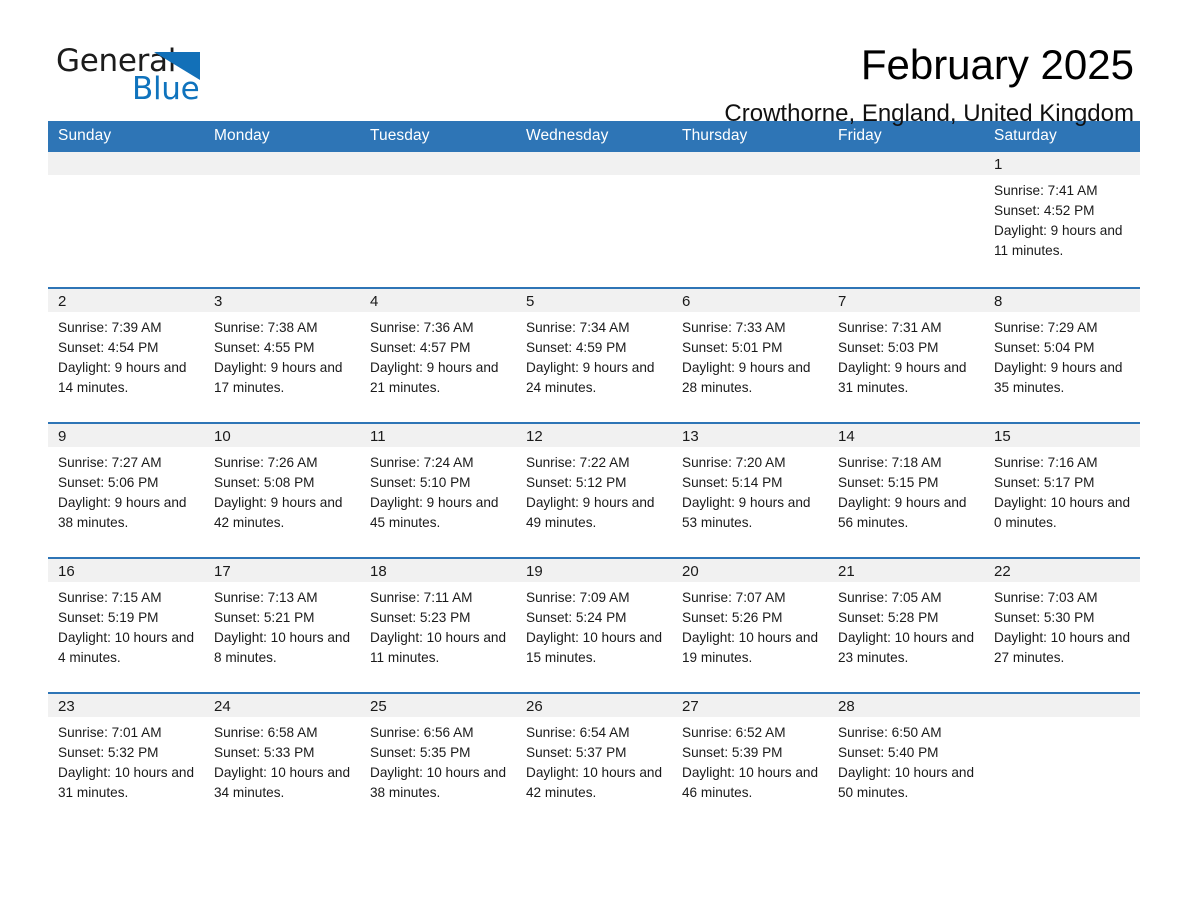 This screenshot has height=918, width=1188. What do you see at coordinates (594, 705) in the screenshot?
I see `day-number: 26` at bounding box center [594, 705].